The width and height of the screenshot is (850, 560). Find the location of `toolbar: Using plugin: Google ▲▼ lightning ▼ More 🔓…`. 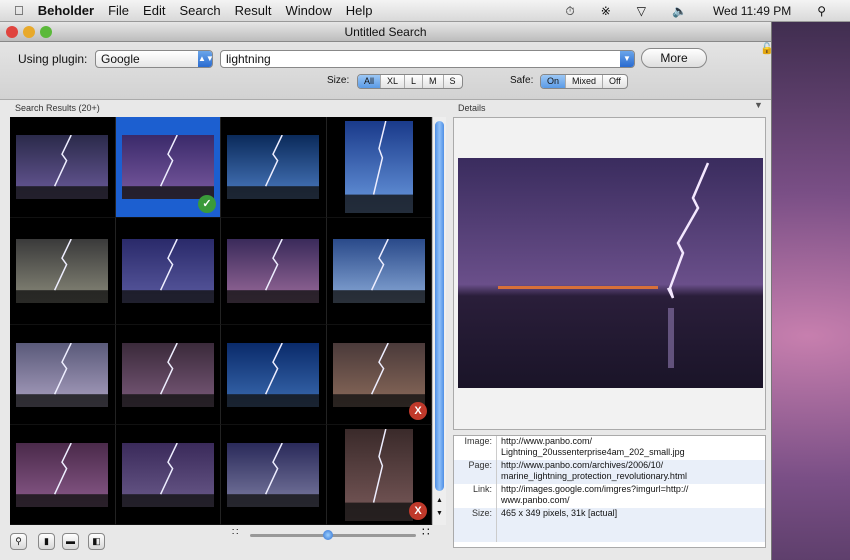

toolbar: Using plugin: Google ▲▼ lightning ▼ More 🔓… is located at coordinates (387, 71).